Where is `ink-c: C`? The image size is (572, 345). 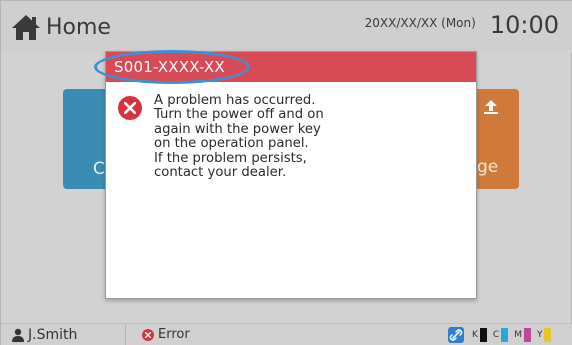
ink-c: C is located at coordinates (500, 335).